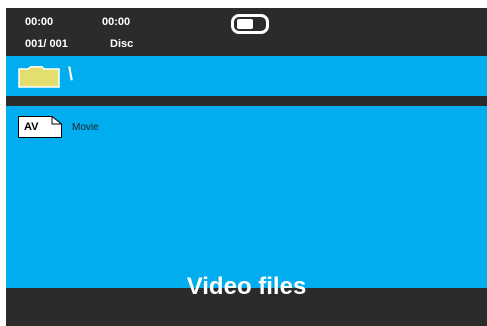  I want to click on media-source-label: Disc, so click(122, 44).